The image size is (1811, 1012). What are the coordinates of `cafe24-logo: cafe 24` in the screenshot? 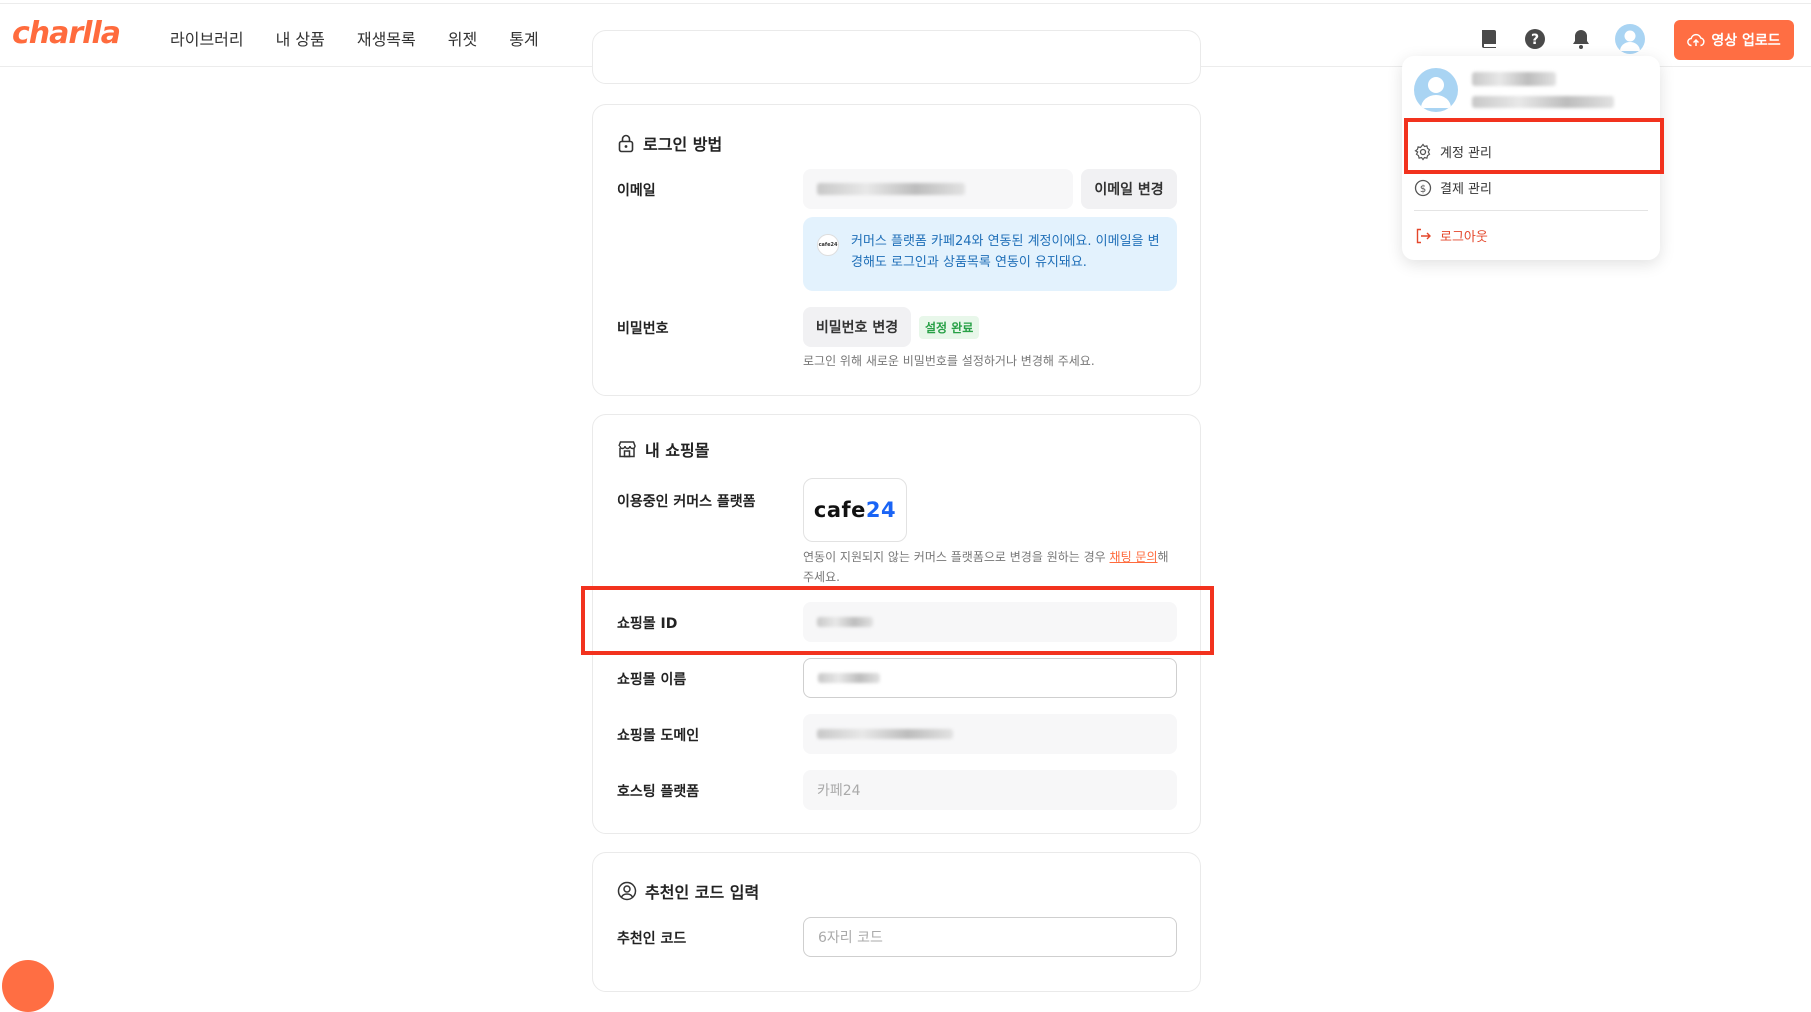 It's located at (855, 510).